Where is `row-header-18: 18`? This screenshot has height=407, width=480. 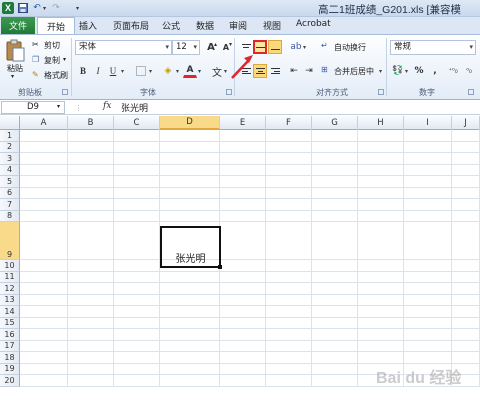 row-header-18: 18 is located at coordinates (10, 358).